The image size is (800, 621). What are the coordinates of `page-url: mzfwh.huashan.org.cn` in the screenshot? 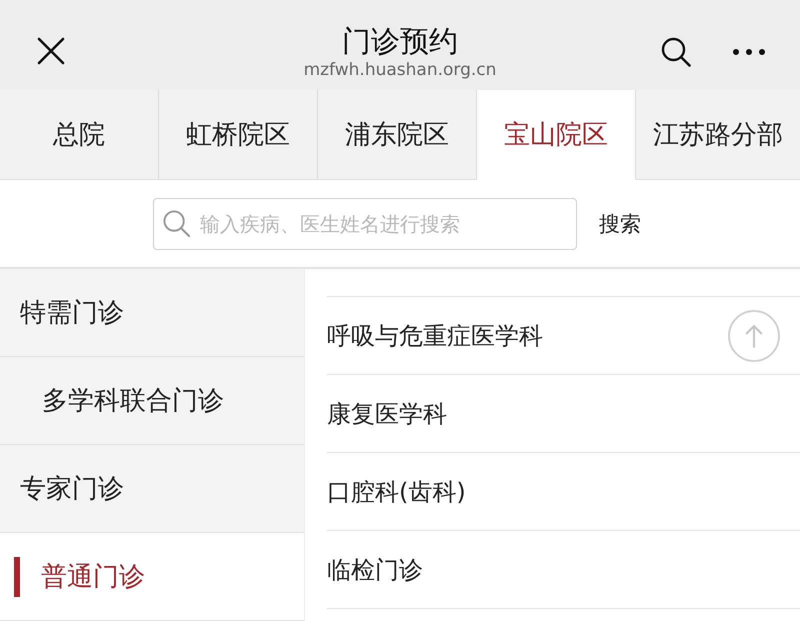 It's located at (400, 70).